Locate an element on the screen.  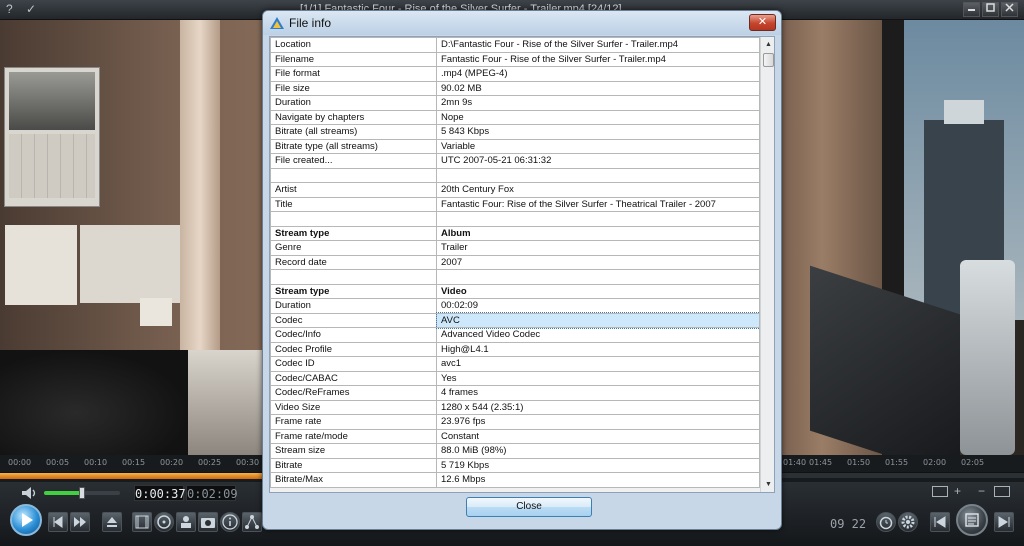
info-row: Codec/Info Advanced Video Codec is located at coordinates (515, 335).